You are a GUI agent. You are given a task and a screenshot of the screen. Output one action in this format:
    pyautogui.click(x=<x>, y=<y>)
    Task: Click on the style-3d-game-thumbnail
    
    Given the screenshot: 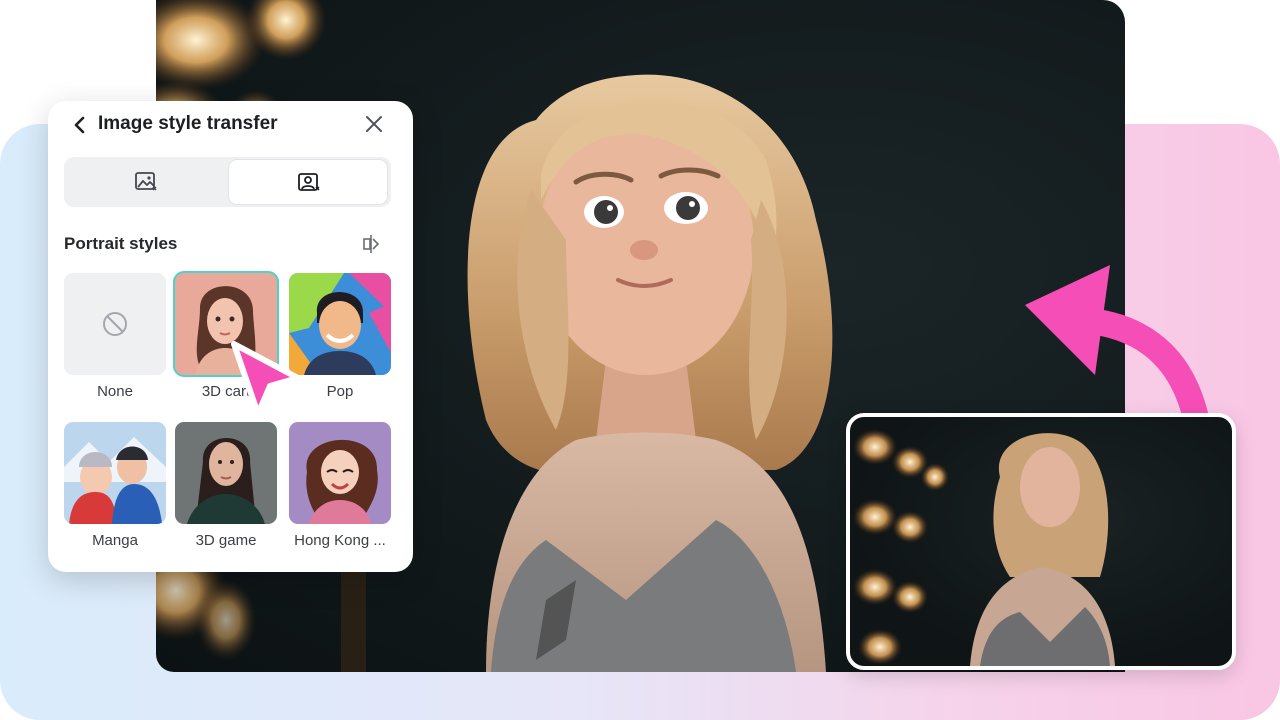 What is the action you would take?
    pyautogui.click(x=226, y=473)
    